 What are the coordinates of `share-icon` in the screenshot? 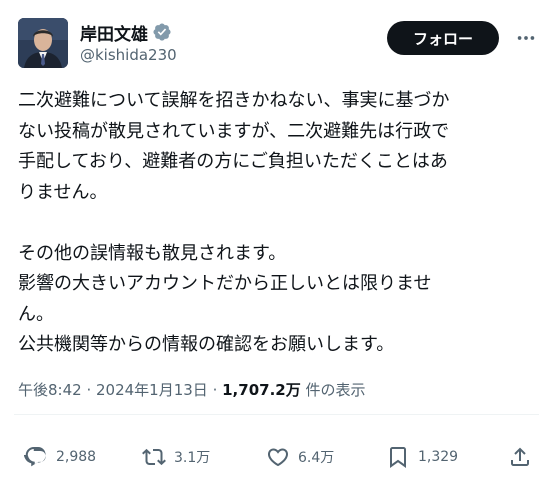 It's located at (520, 457).